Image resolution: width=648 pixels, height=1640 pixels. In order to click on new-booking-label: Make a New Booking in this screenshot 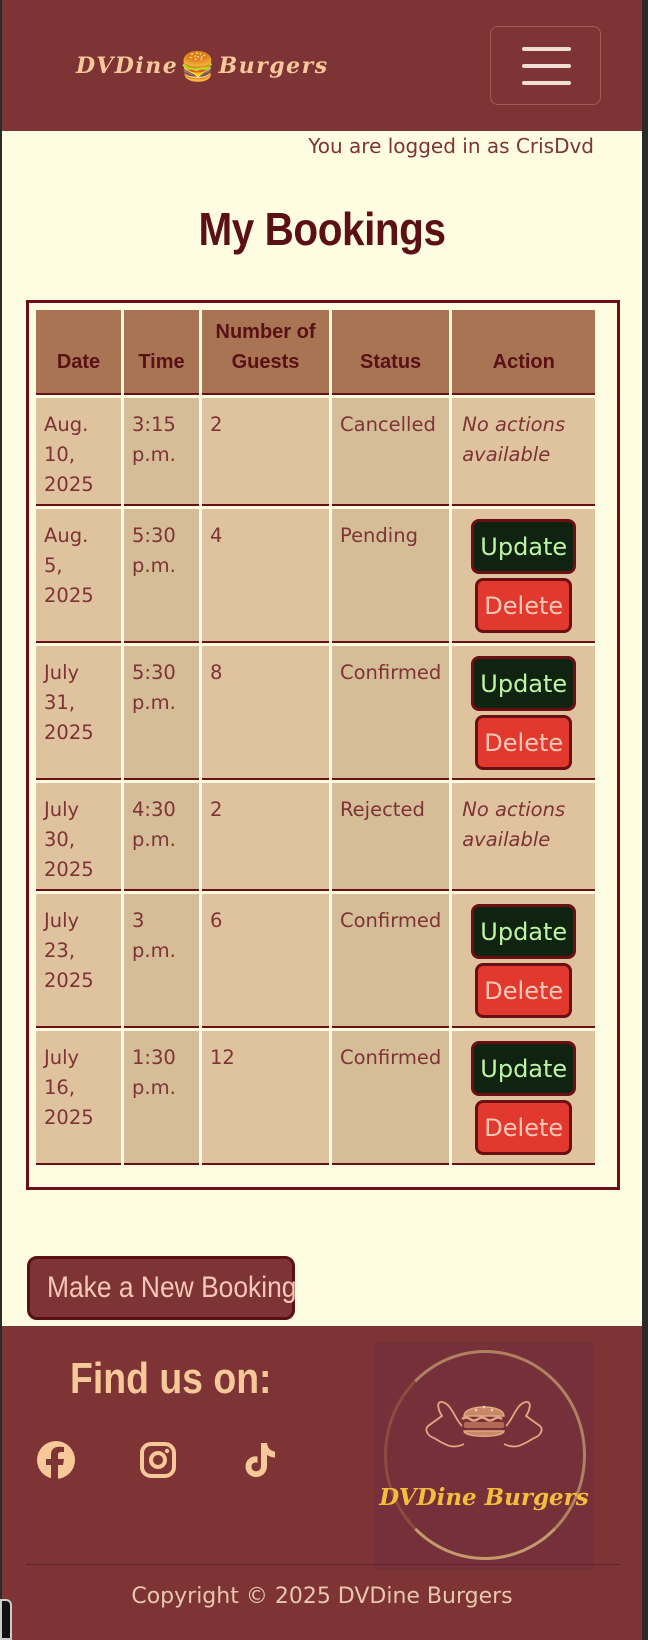, I will do `click(172, 1287)`.